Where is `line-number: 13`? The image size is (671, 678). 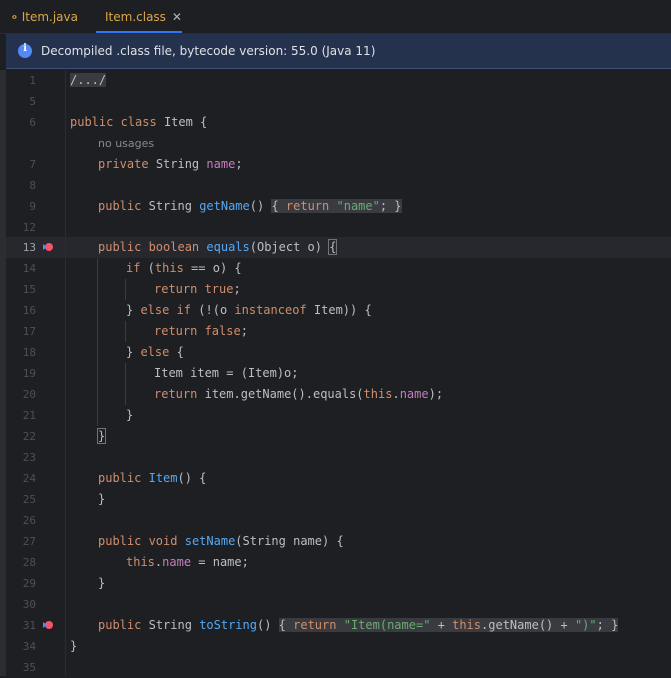
line-number: 13 is located at coordinates (29, 247).